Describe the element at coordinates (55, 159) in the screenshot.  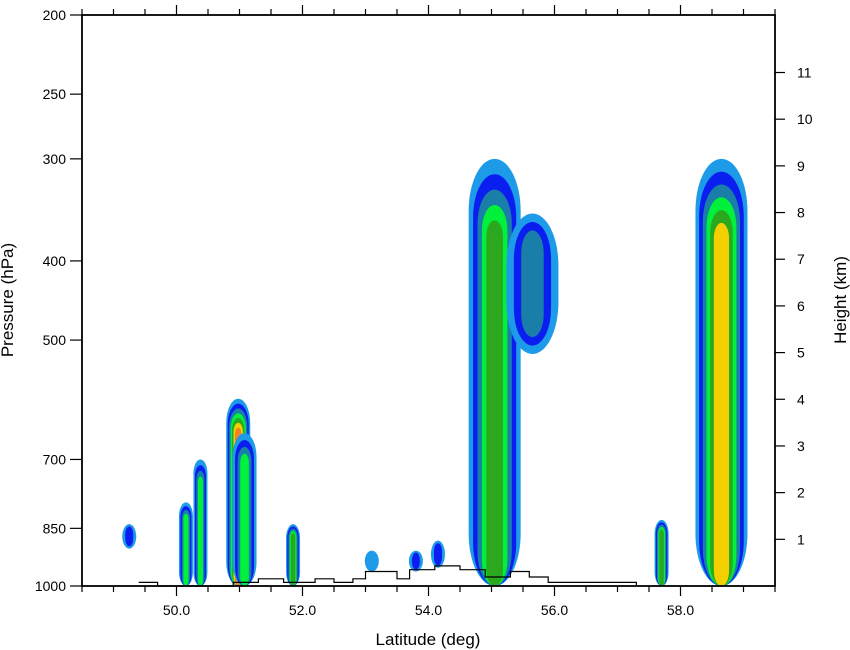
I see `y-tick-label: 300` at that location.